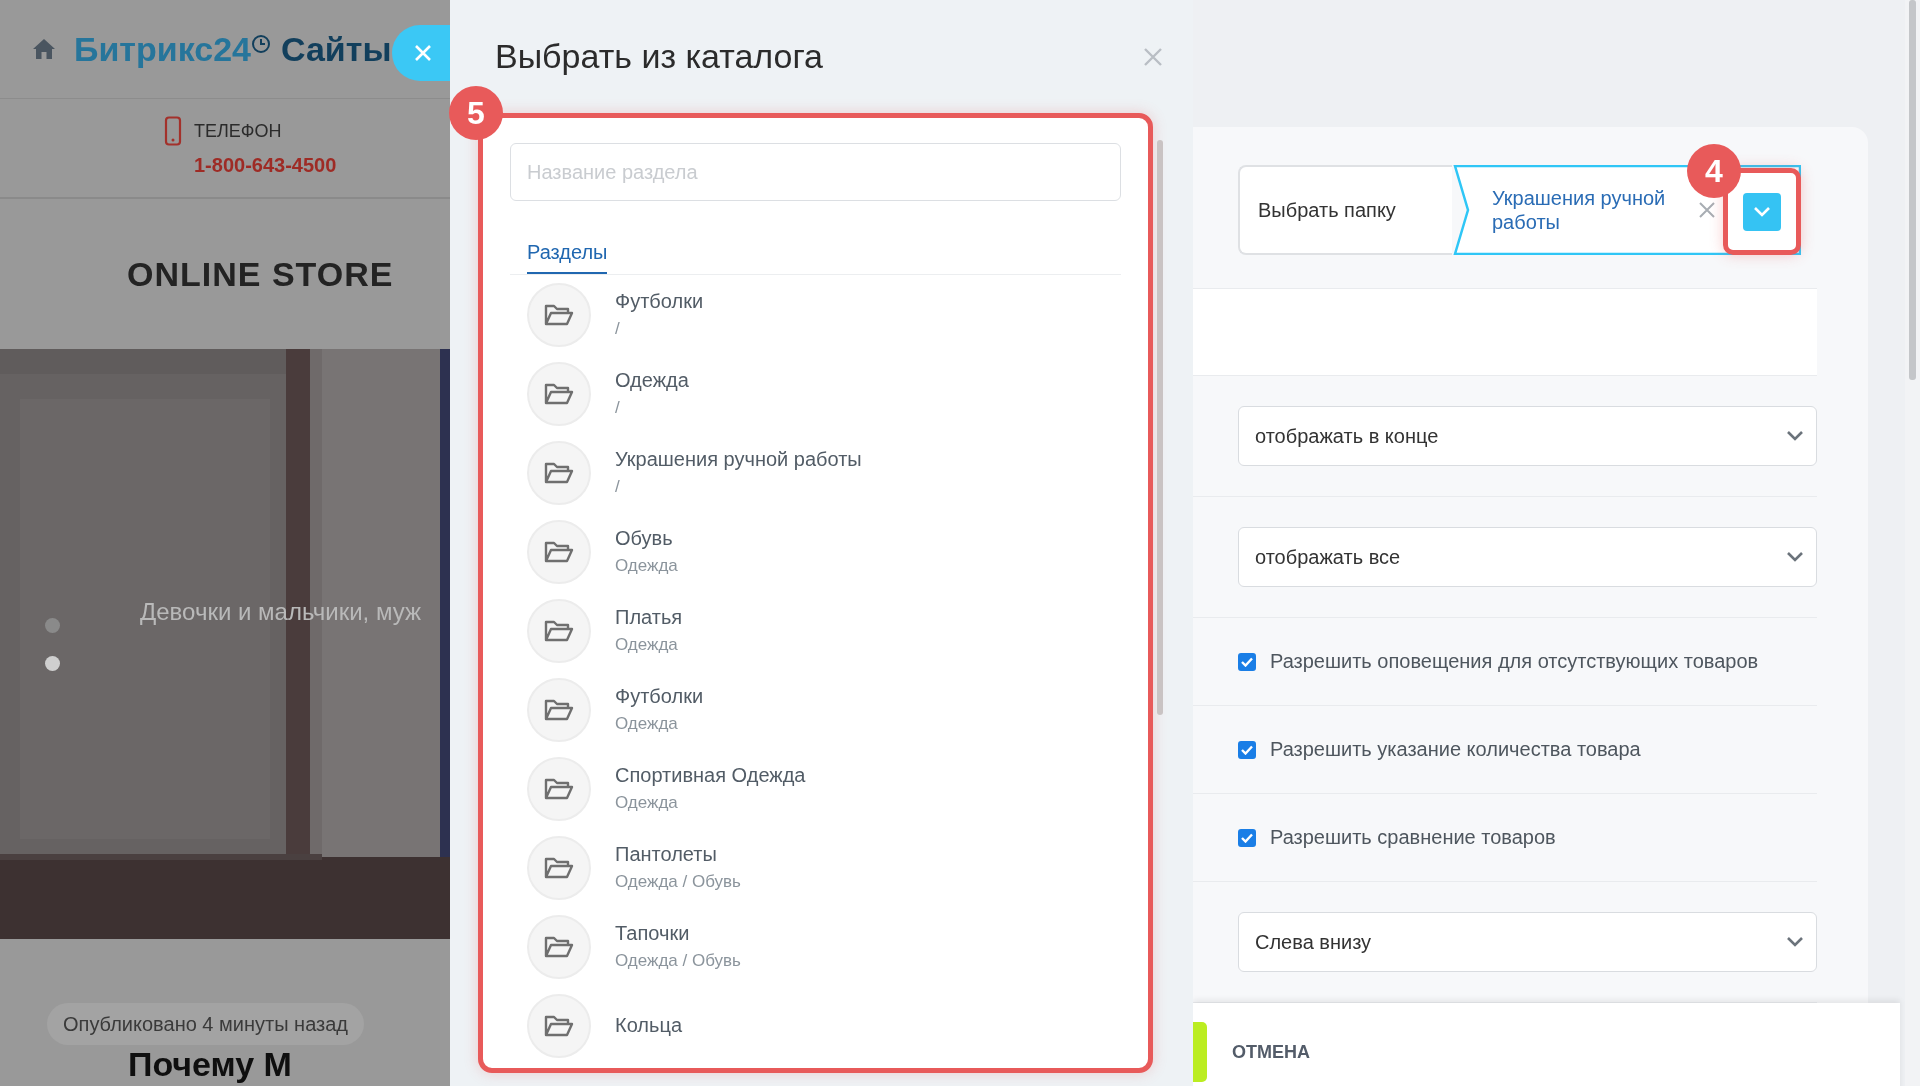 The width and height of the screenshot is (1920, 1086). I want to click on close-button, so click(421, 53).